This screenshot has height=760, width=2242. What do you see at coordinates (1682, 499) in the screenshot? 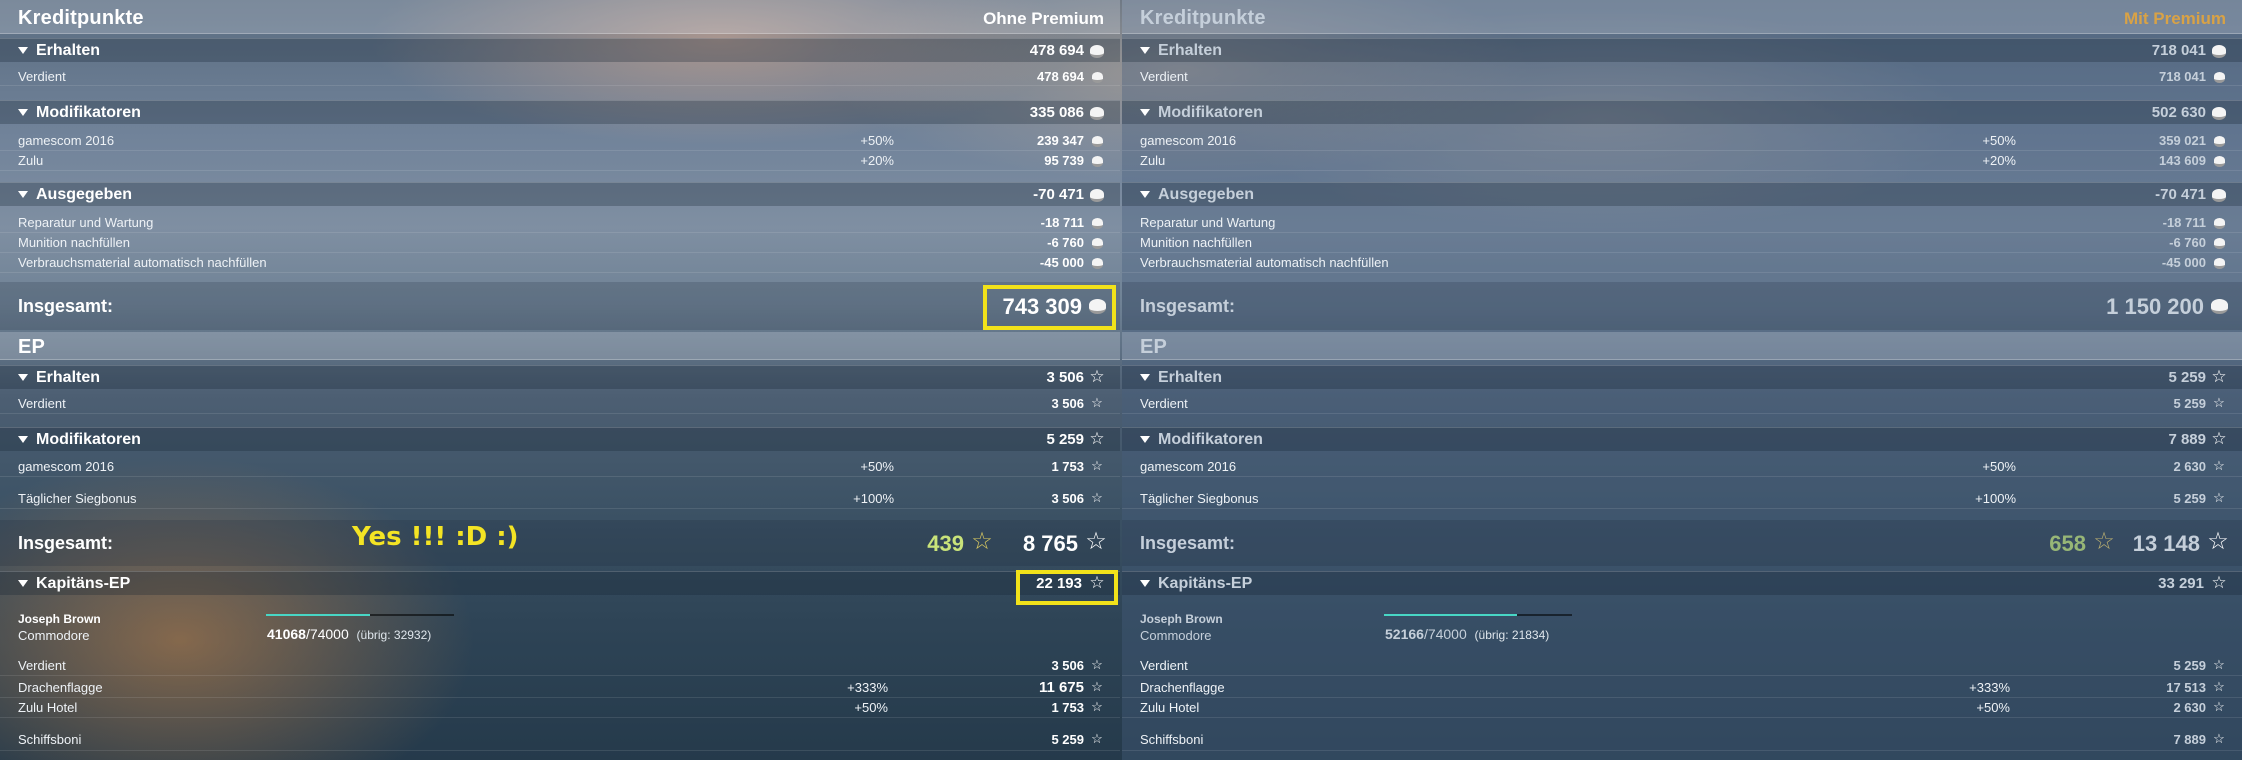
I see `list-item: Täglicher Siegbonus +100% 5 259 ☆` at bounding box center [1682, 499].